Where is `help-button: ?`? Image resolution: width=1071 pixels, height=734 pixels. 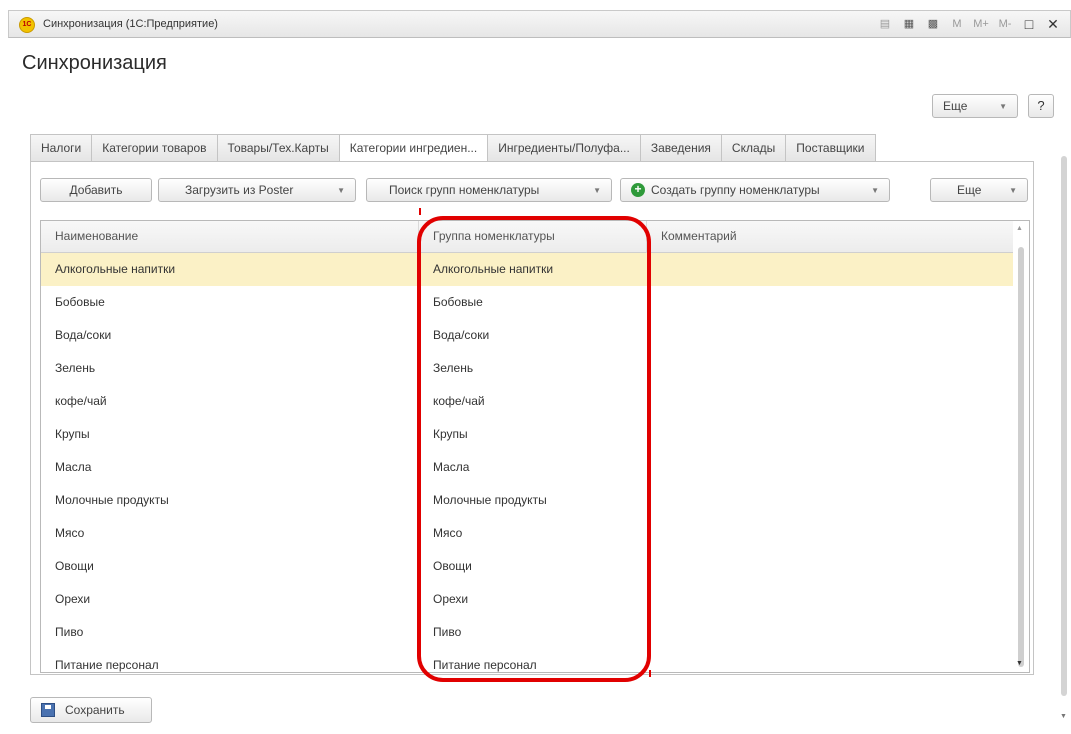
help-button: ? is located at coordinates (1041, 106).